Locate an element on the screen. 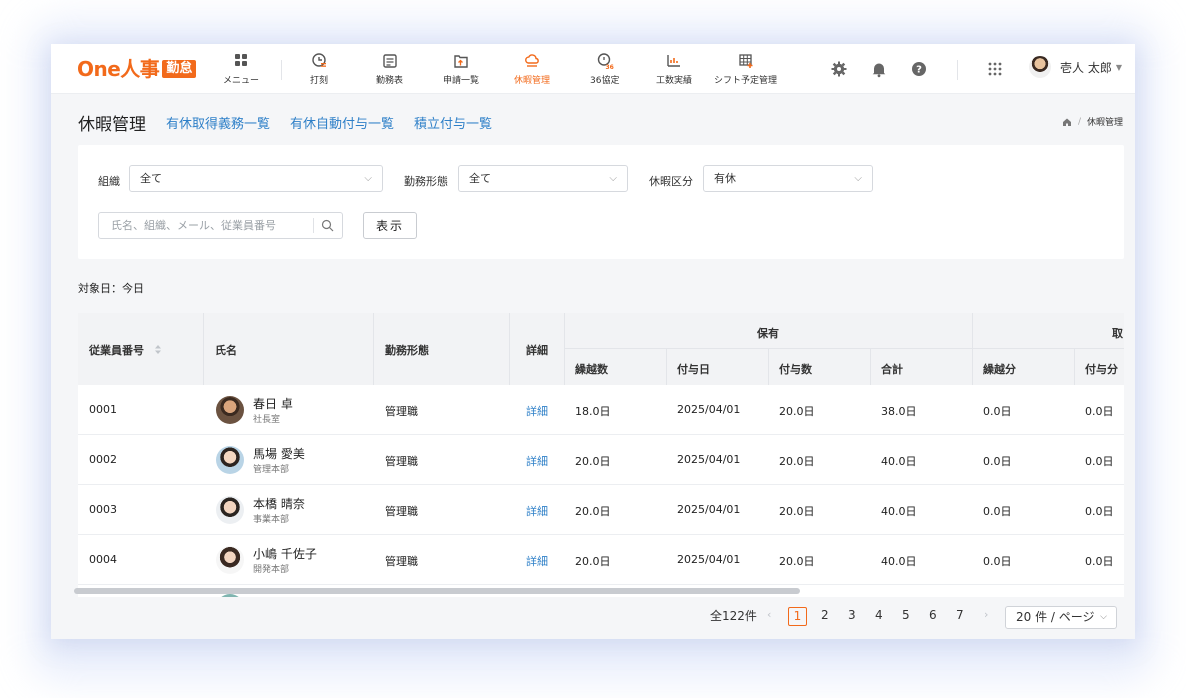 The height and width of the screenshot is (698, 1186). page-size-select: 20 件 / ページ ⌵ is located at coordinates (1061, 617).